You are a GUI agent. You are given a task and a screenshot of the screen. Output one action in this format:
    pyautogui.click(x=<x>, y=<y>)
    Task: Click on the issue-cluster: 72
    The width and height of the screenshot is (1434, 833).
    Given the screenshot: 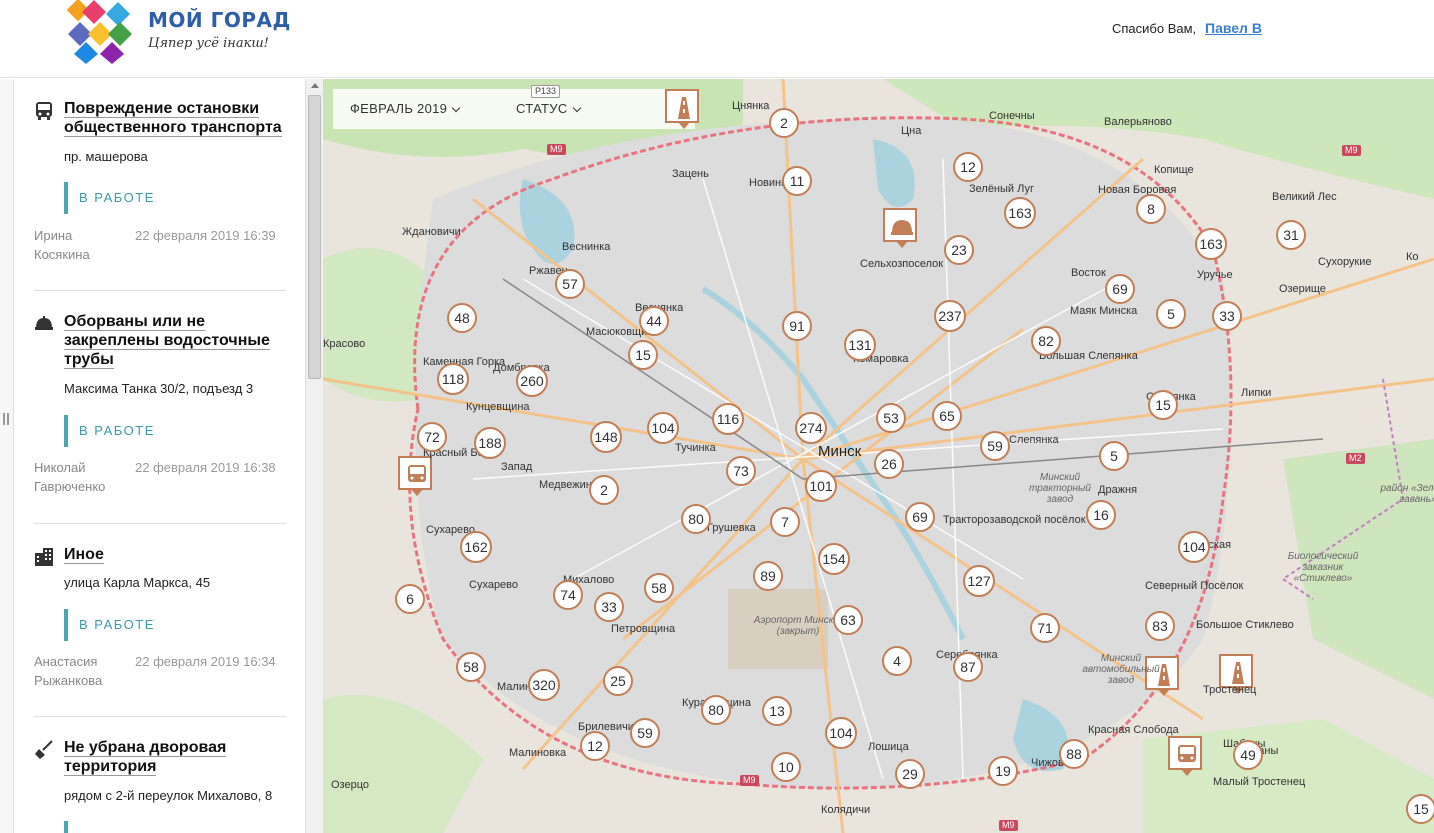 What is the action you would take?
    pyautogui.click(x=432, y=437)
    